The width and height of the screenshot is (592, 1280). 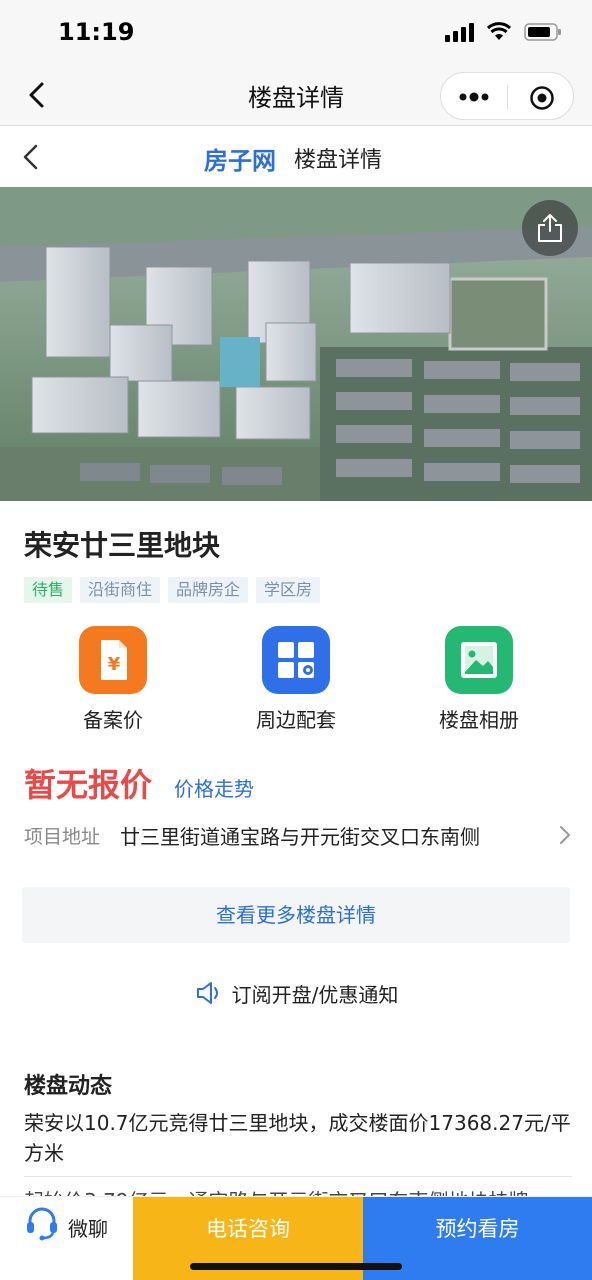 What do you see at coordinates (120, 590) in the screenshot?
I see `tag-street-commercial: 沿街商住` at bounding box center [120, 590].